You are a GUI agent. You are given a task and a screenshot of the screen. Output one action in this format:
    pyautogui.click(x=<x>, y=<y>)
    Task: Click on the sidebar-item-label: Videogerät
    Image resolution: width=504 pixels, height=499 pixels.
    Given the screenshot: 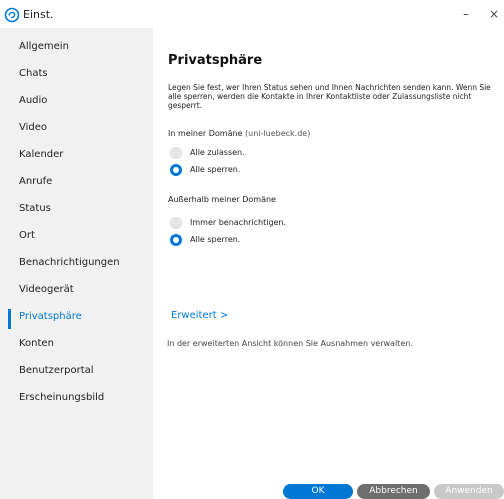 What is the action you would take?
    pyautogui.click(x=46, y=289)
    